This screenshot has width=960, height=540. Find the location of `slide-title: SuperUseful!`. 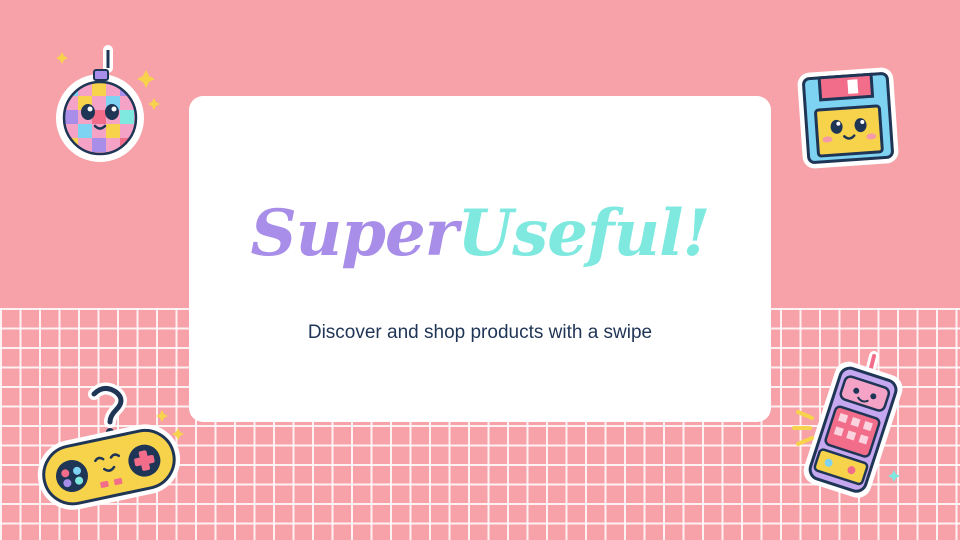

slide-title: SuperUseful! is located at coordinates (480, 233).